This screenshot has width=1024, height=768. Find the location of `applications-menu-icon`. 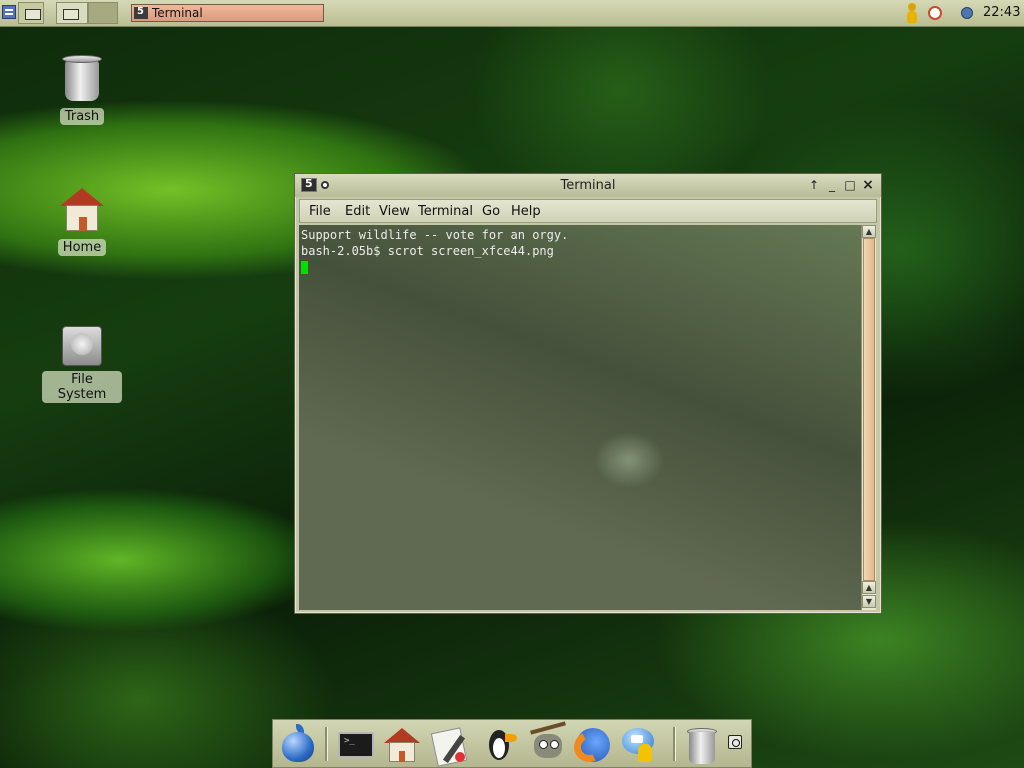

applications-menu-icon is located at coordinates (9, 12).